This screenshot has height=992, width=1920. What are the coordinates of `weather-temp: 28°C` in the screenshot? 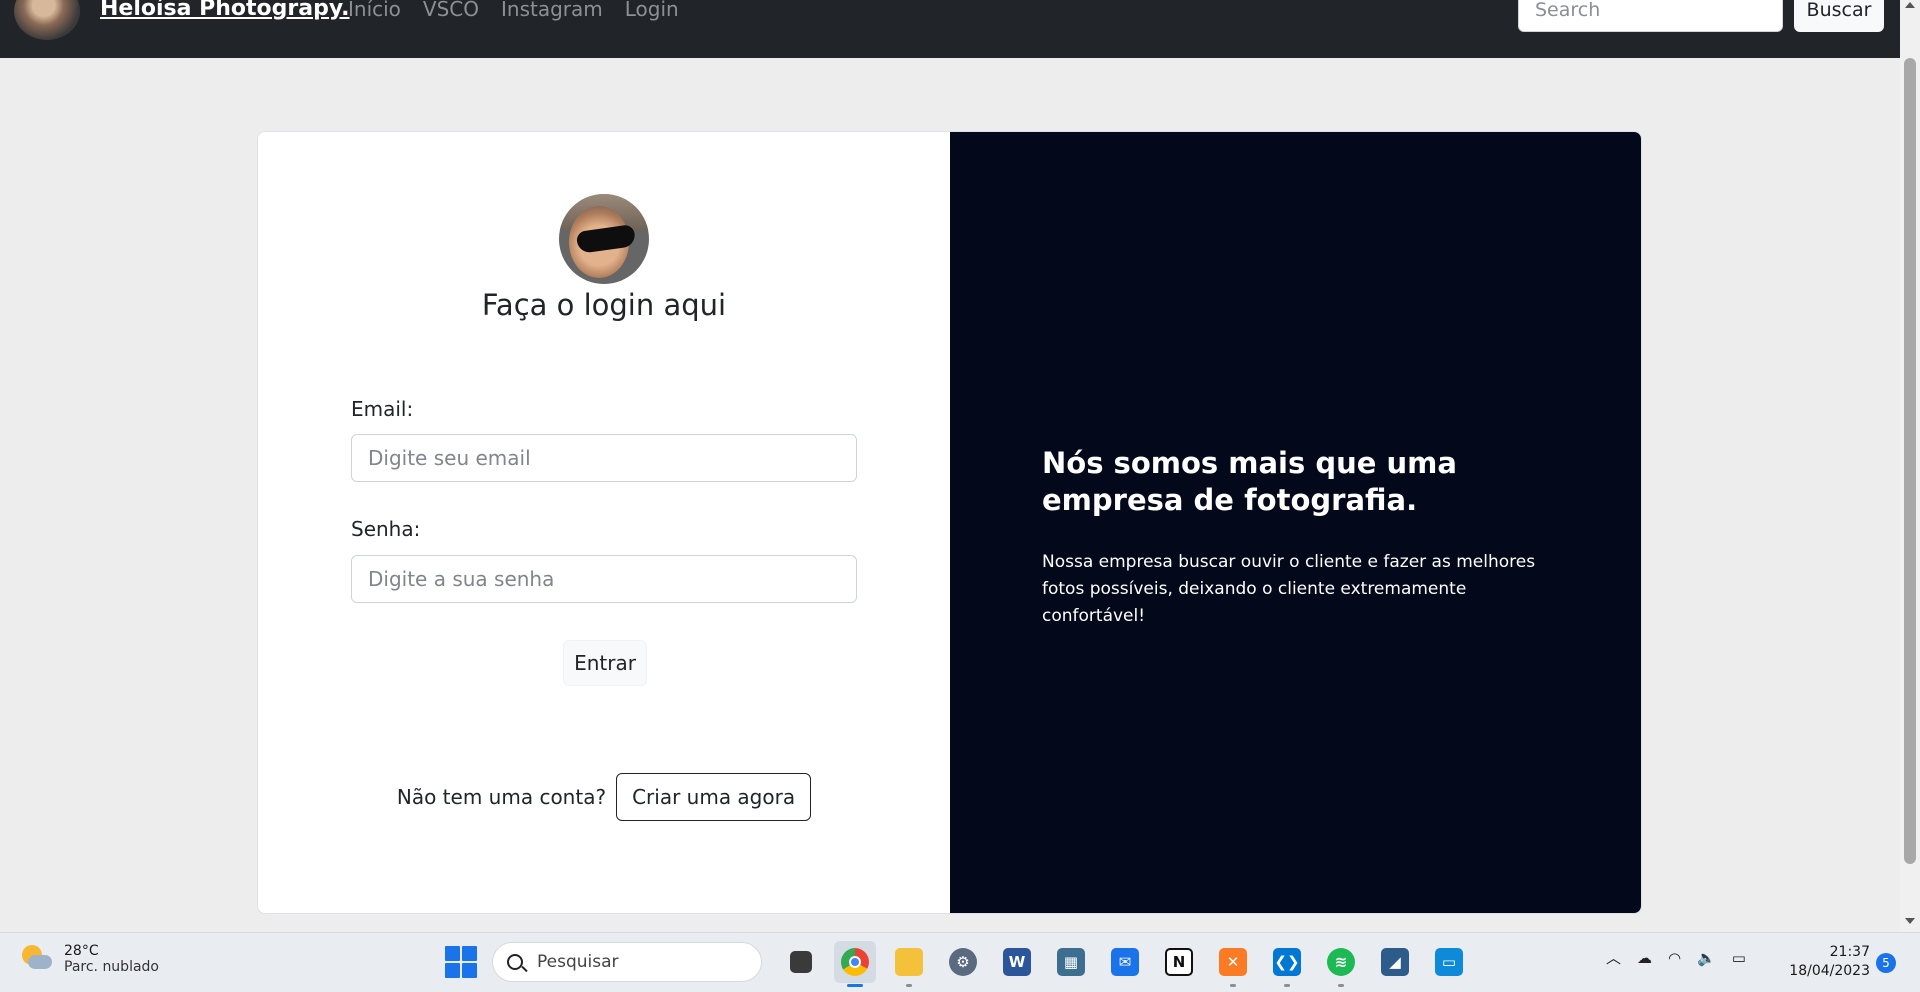 It's located at (81, 951).